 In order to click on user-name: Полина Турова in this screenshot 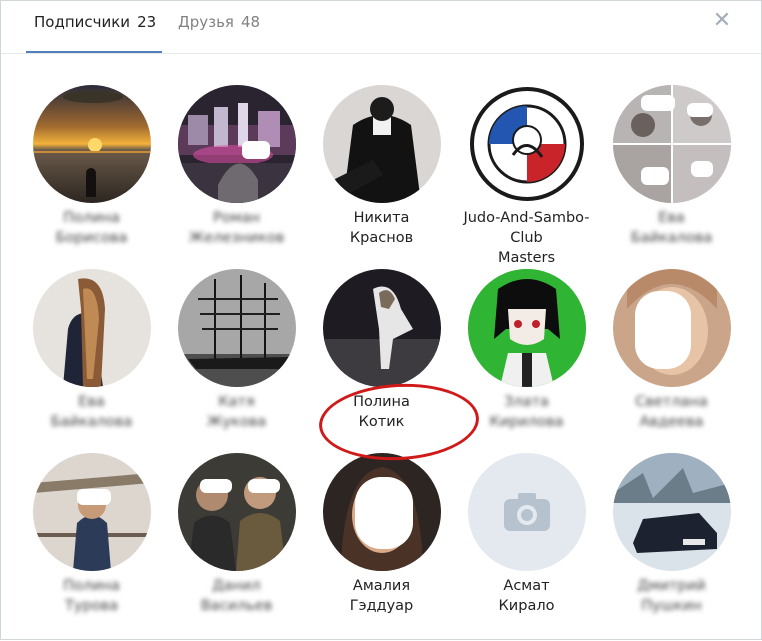, I will do `click(91, 596)`.